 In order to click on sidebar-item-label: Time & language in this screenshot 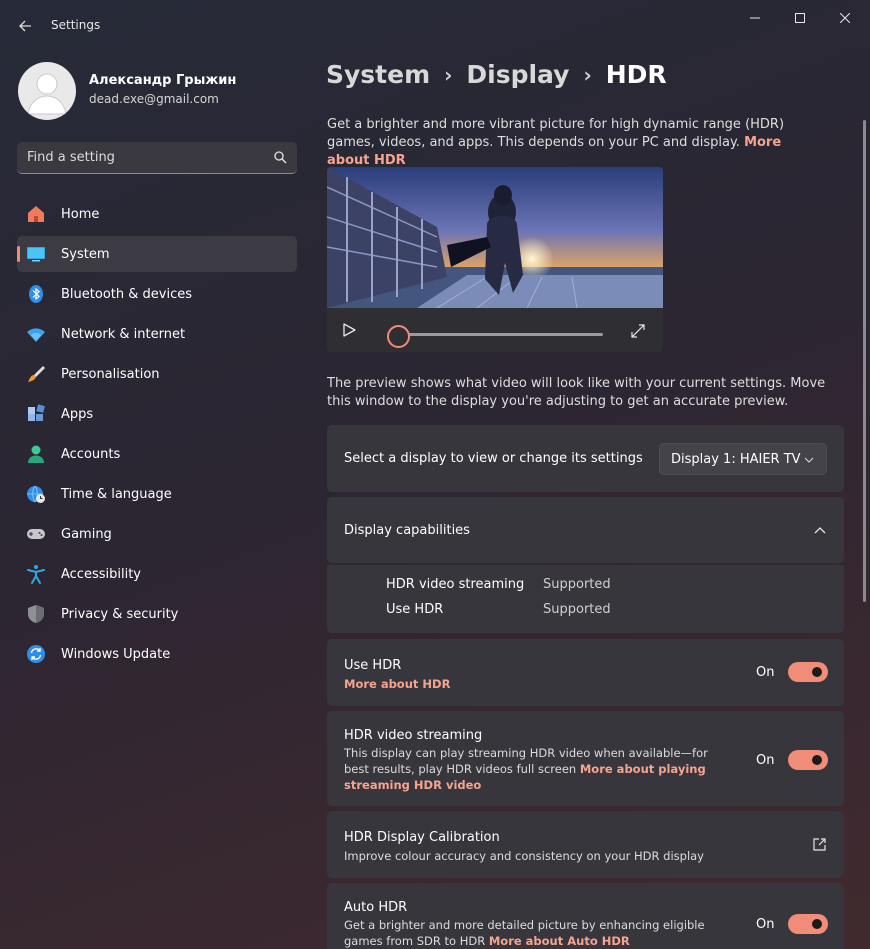, I will do `click(116, 494)`.